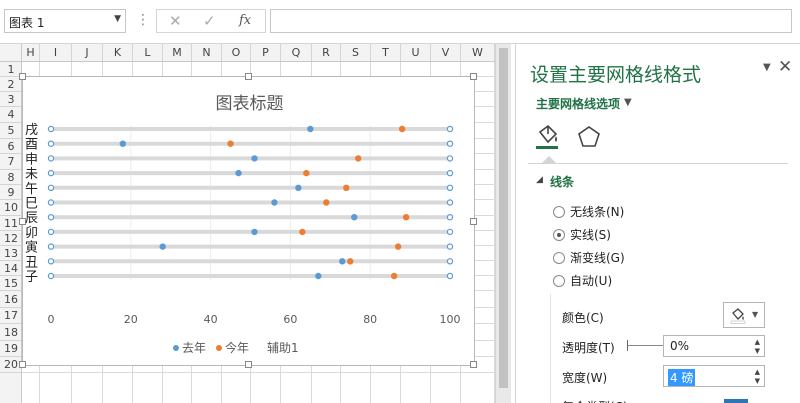  I want to click on slider-handle, so click(627, 345).